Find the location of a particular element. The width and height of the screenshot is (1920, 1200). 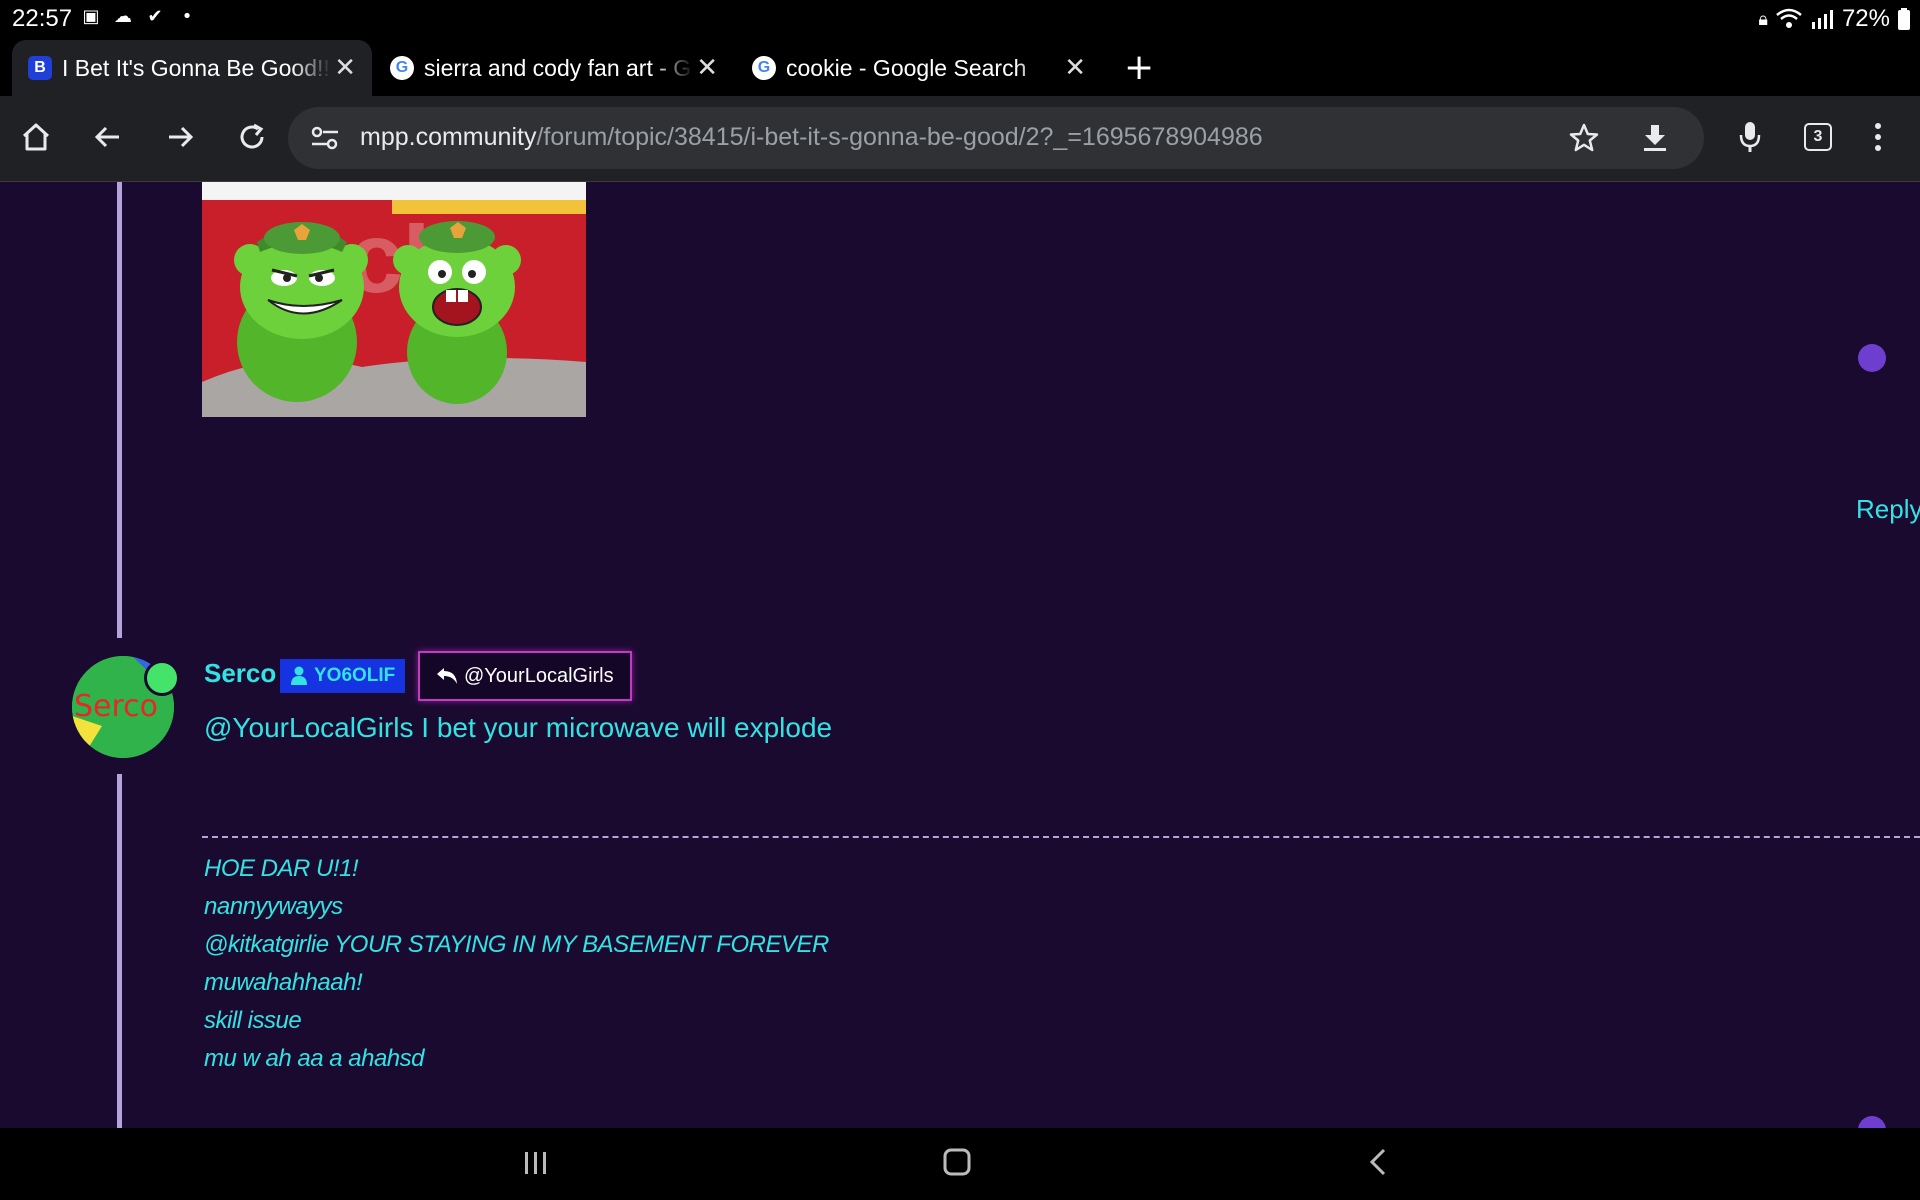

new-tab-icon: + is located at coordinates (1139, 68).